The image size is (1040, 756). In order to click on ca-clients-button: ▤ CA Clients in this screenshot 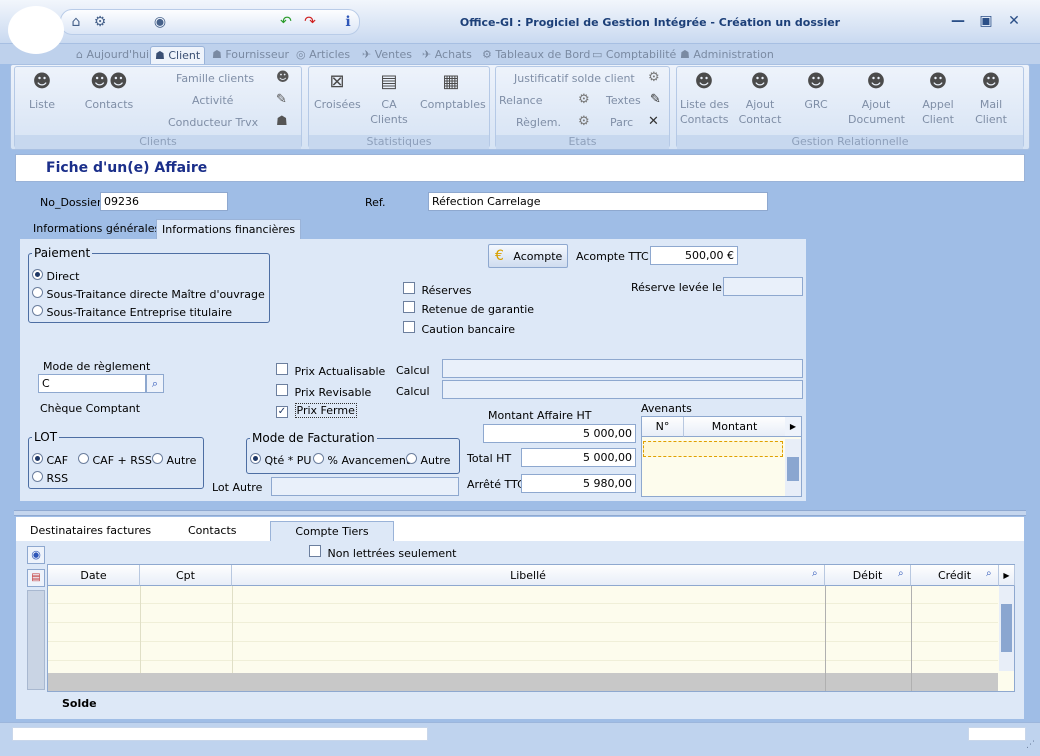, I will do `click(389, 99)`.